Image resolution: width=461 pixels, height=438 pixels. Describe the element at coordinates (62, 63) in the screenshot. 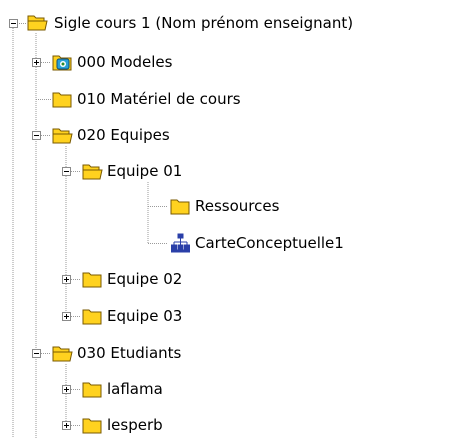

I see `template-folder-icon` at that location.